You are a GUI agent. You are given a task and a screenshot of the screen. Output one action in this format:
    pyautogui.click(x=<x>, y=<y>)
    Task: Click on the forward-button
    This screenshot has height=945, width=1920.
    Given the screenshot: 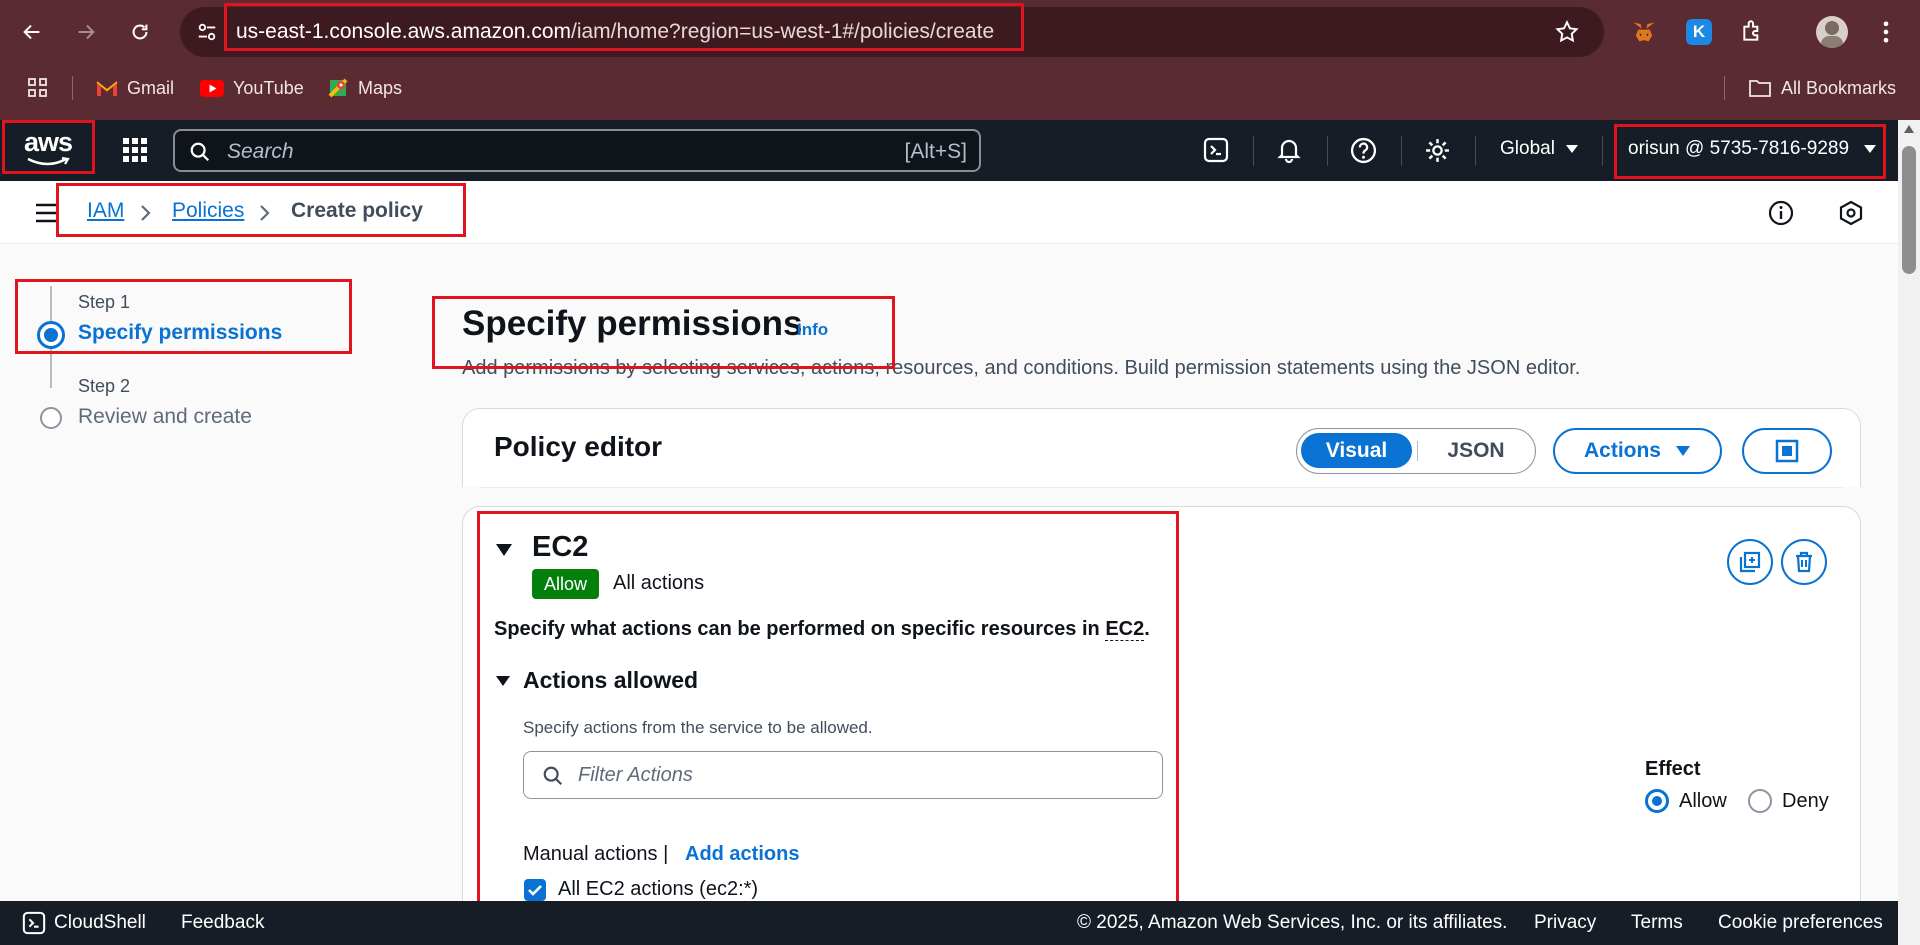 What is the action you would take?
    pyautogui.click(x=86, y=32)
    